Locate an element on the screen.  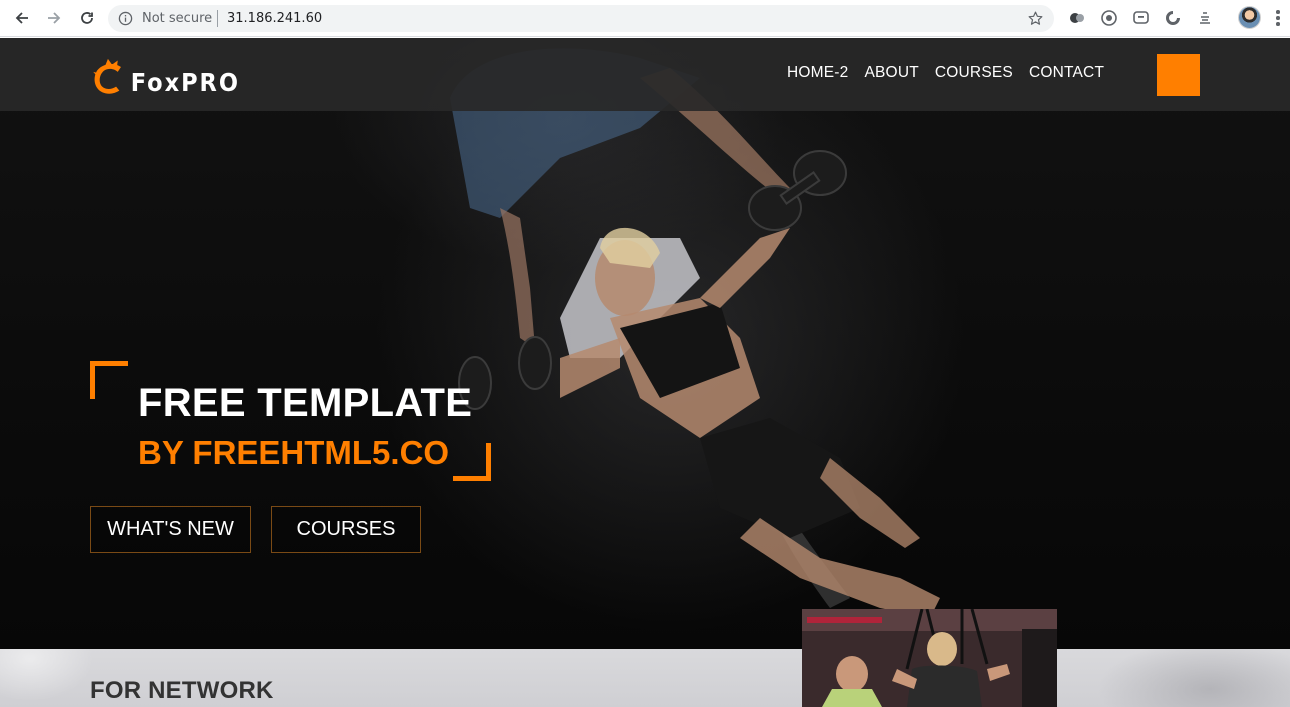
gym-photo-illustration is located at coordinates (929, 658).